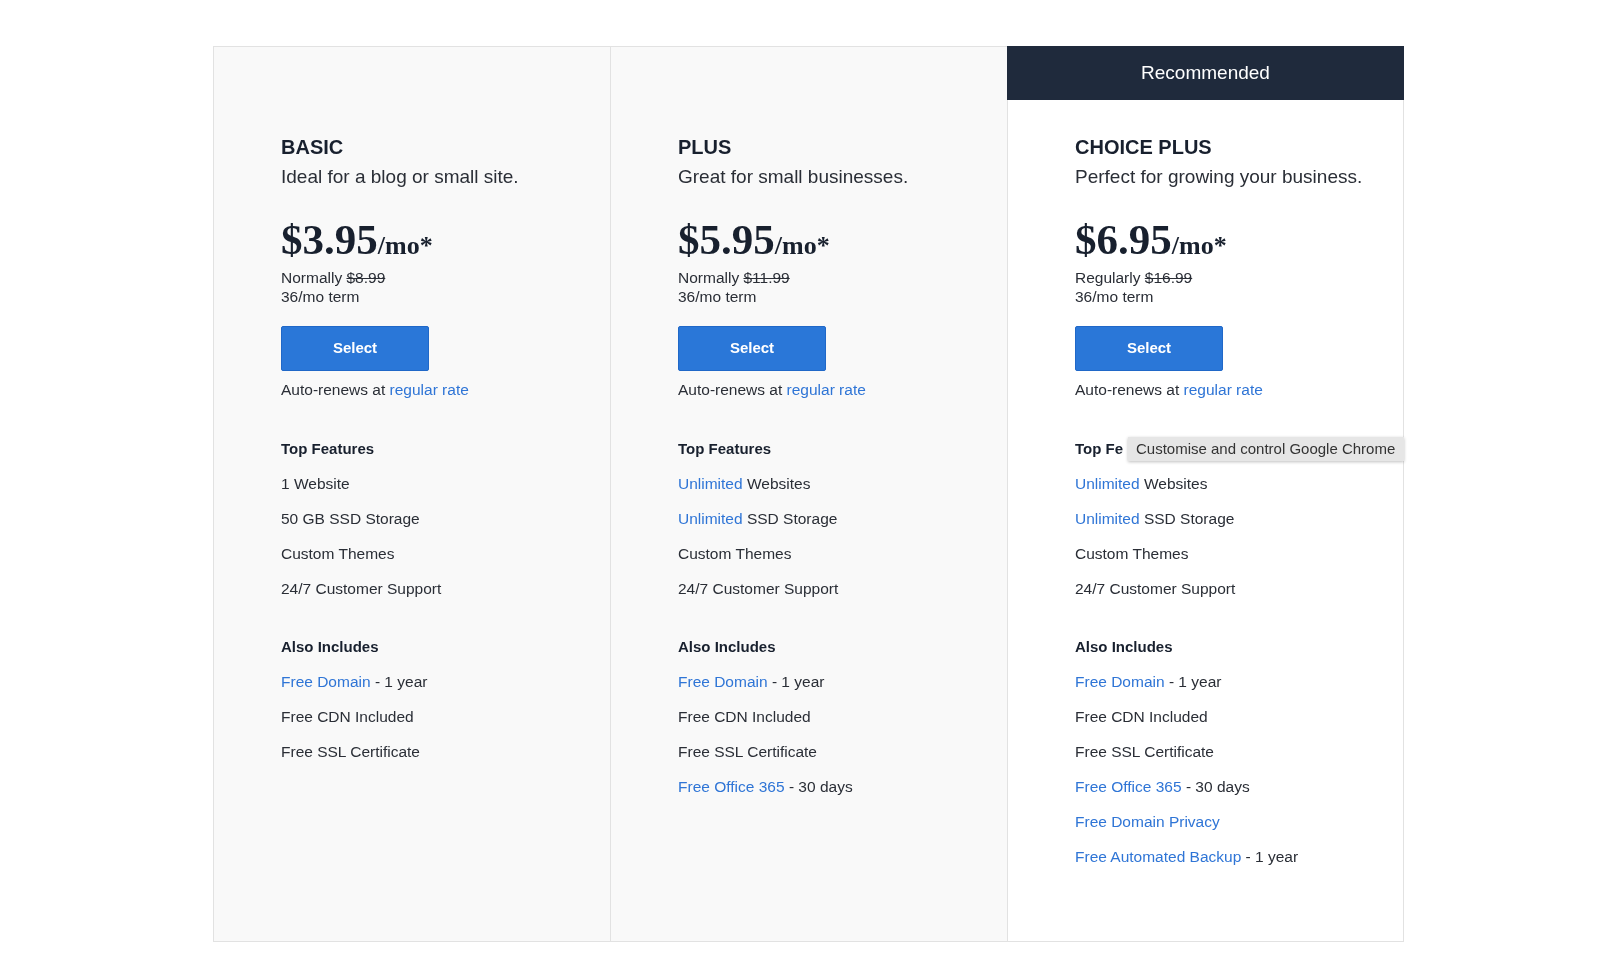 Image resolution: width=1600 pixels, height=978 pixels. Describe the element at coordinates (1205, 73) in the screenshot. I see `recommended-banner: Recommended` at that location.